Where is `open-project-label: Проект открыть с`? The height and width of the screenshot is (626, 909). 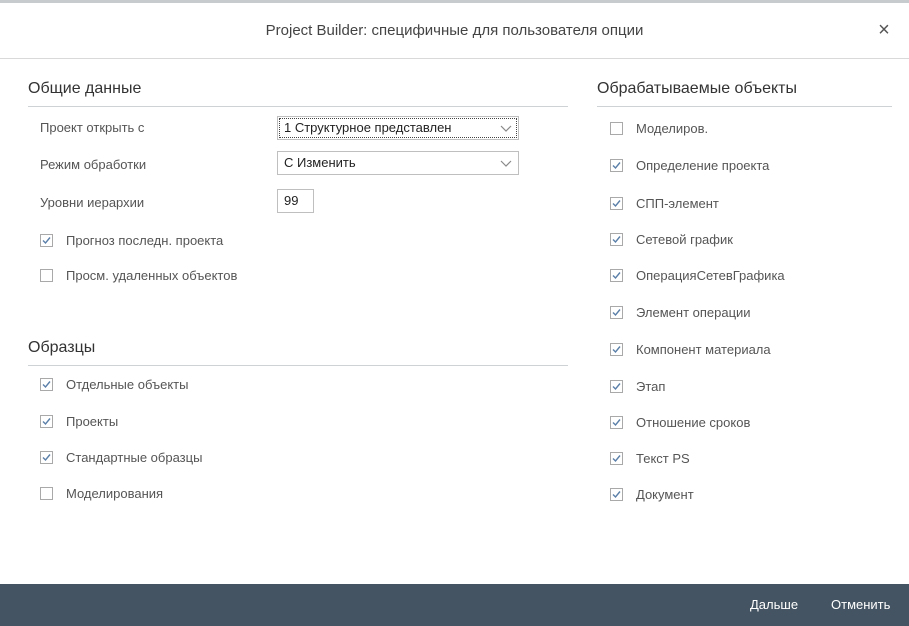
open-project-label: Проект открыть с is located at coordinates (92, 127).